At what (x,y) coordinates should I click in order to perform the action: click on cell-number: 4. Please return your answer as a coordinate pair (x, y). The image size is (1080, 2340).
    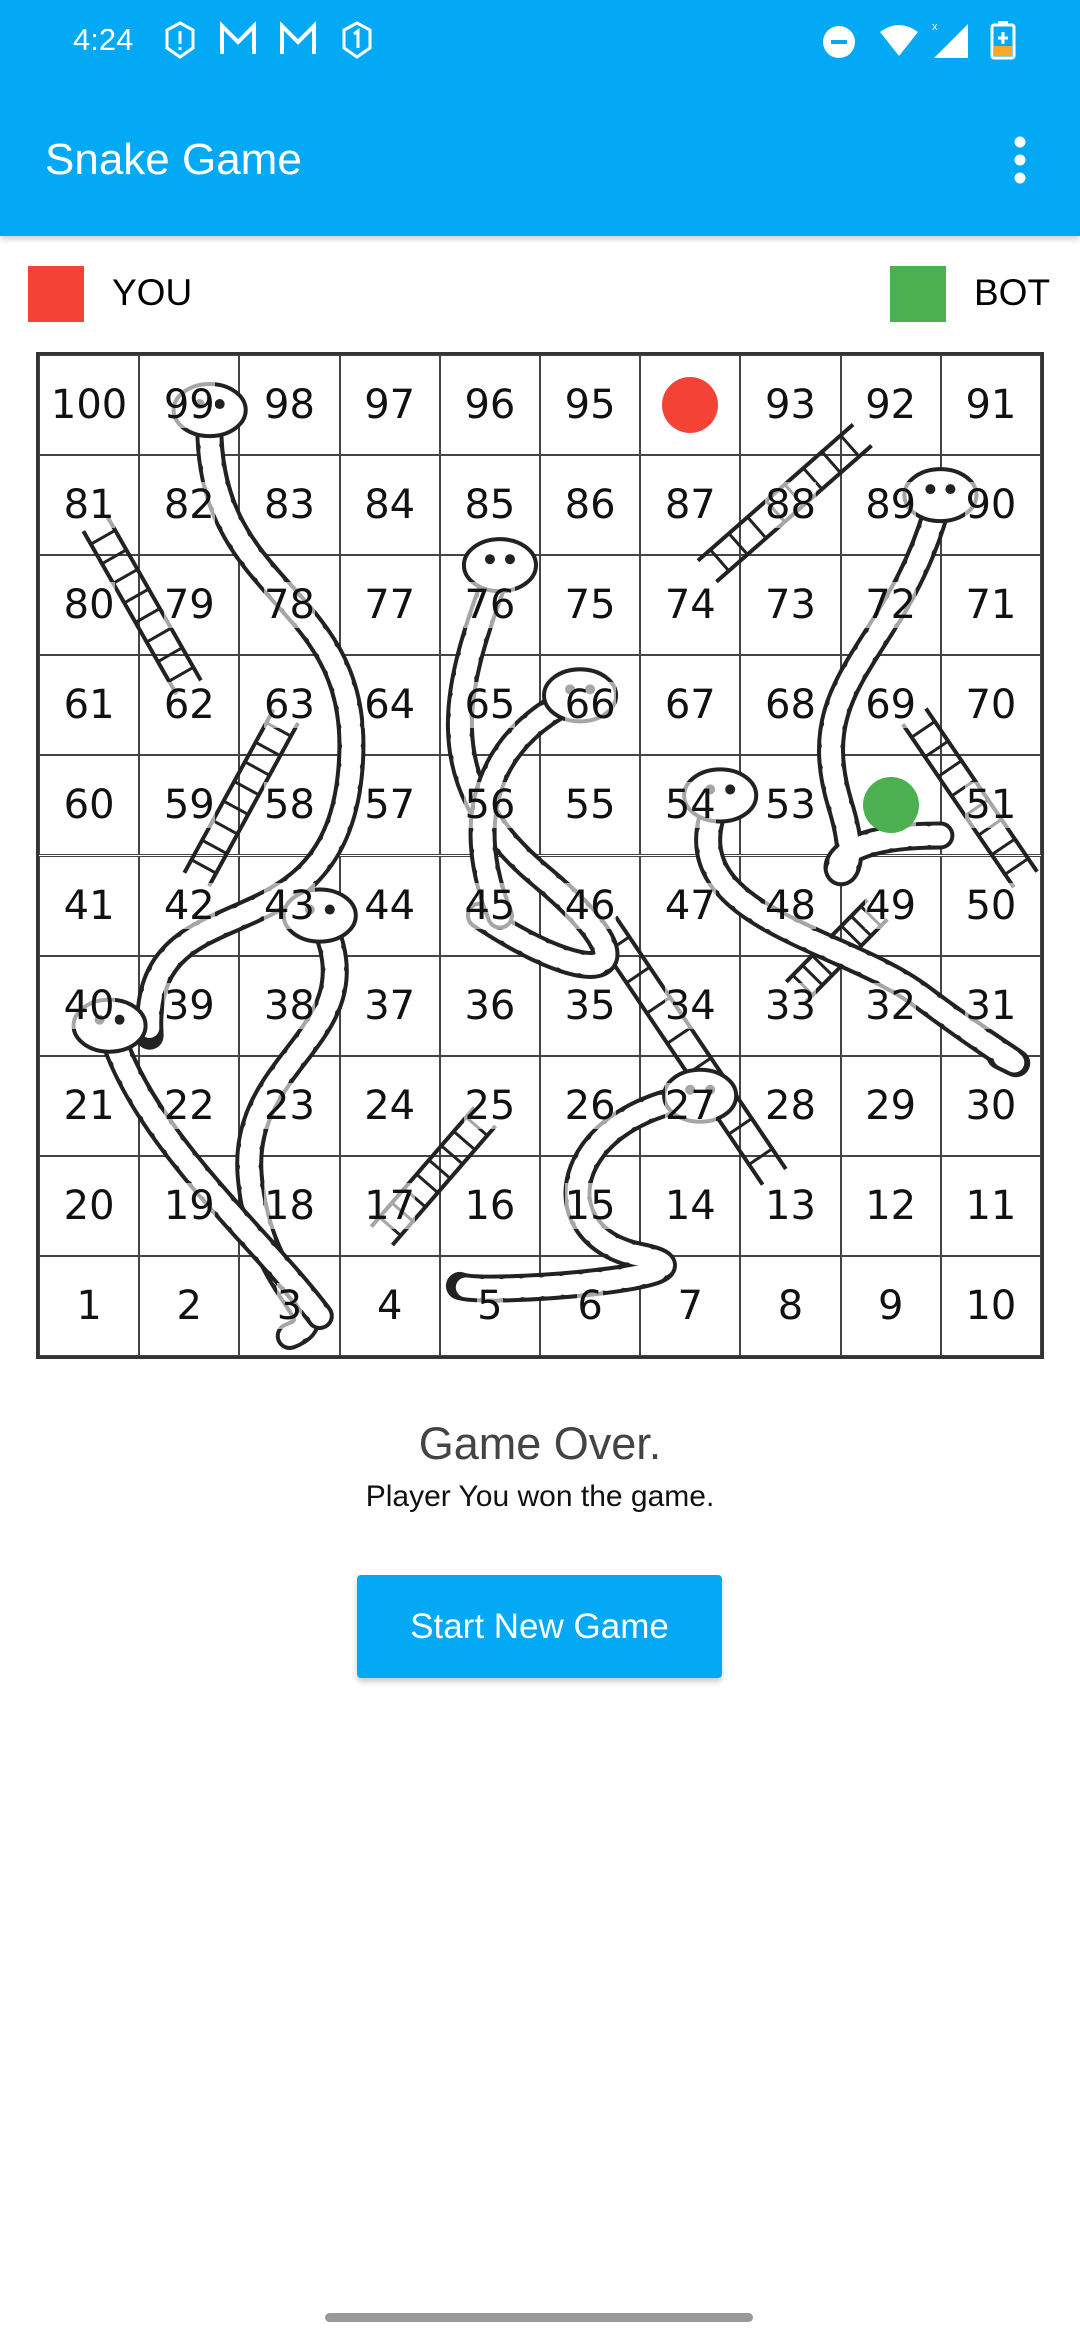
    Looking at the image, I should click on (389, 1305).